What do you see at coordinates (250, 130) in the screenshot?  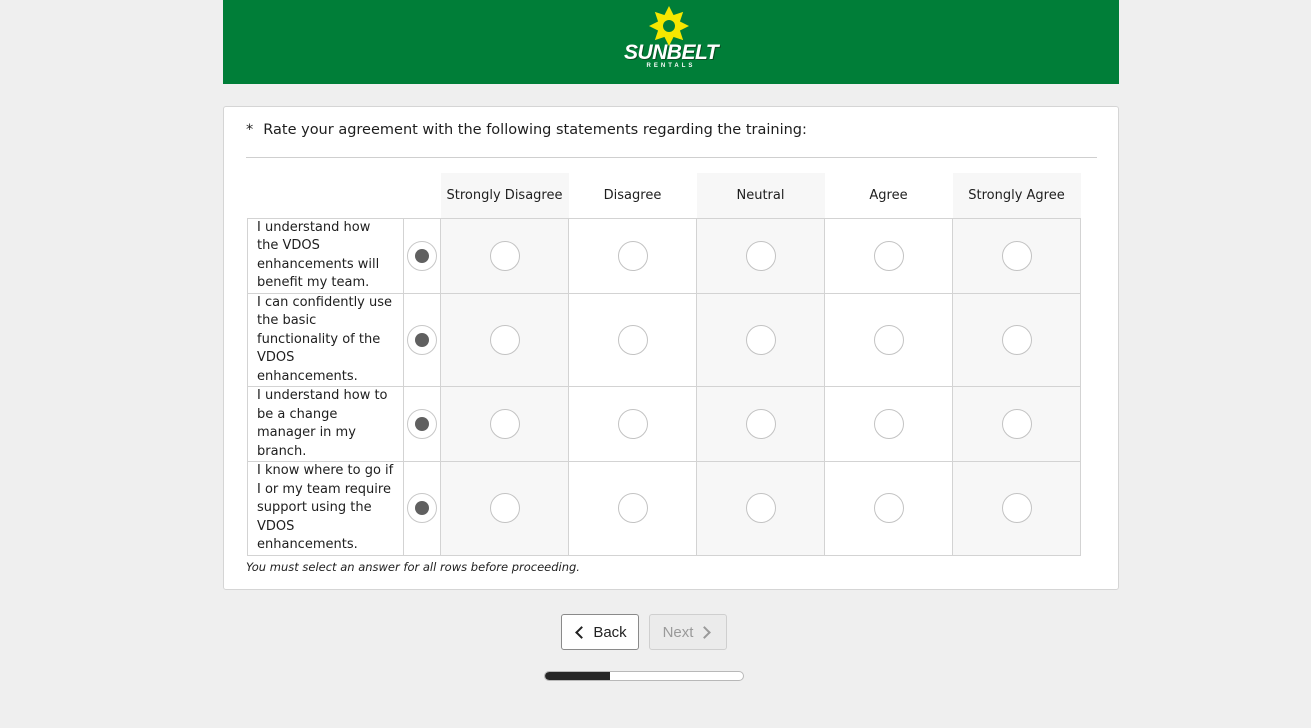 I see `required-marker: *` at bounding box center [250, 130].